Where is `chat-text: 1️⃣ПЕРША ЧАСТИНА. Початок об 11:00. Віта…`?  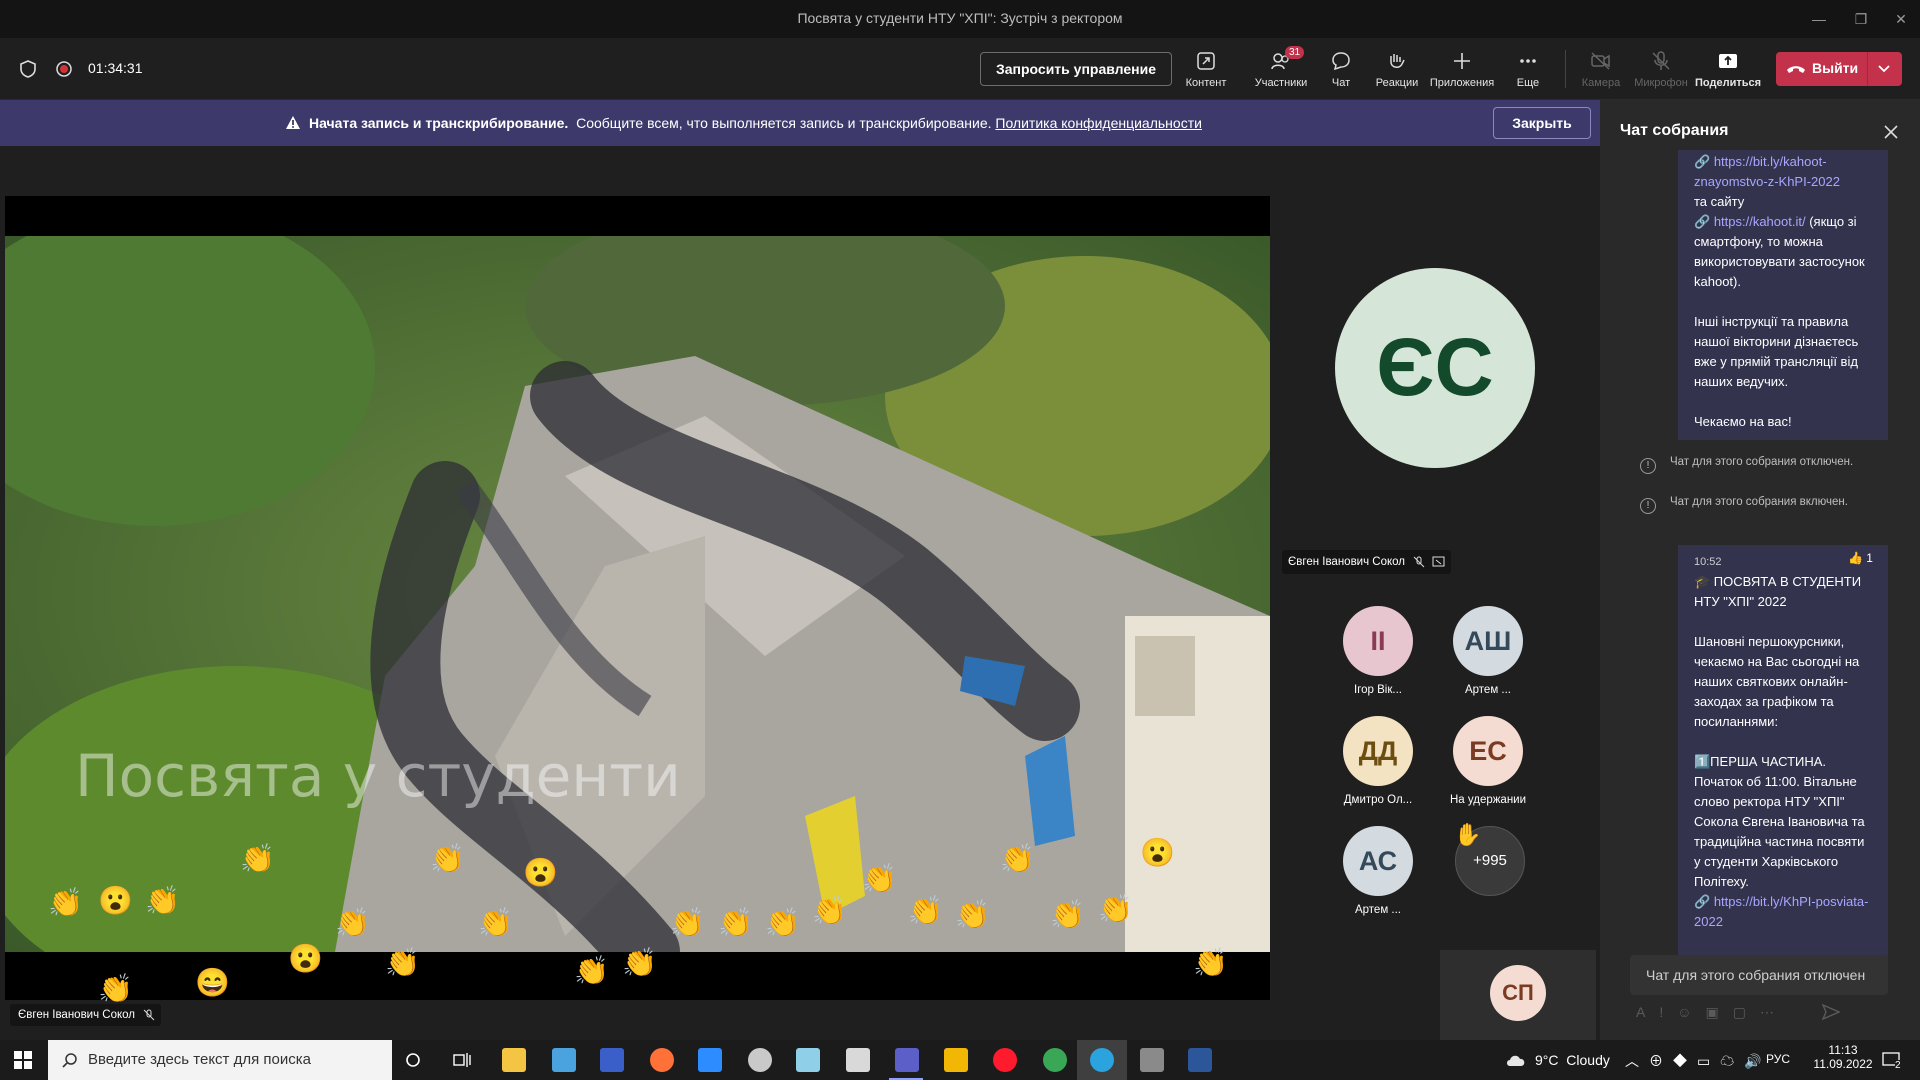
chat-text: 1️⃣ПЕРША ЧАСТИНА. Початок об 11:00. Віта… is located at coordinates (1779, 821).